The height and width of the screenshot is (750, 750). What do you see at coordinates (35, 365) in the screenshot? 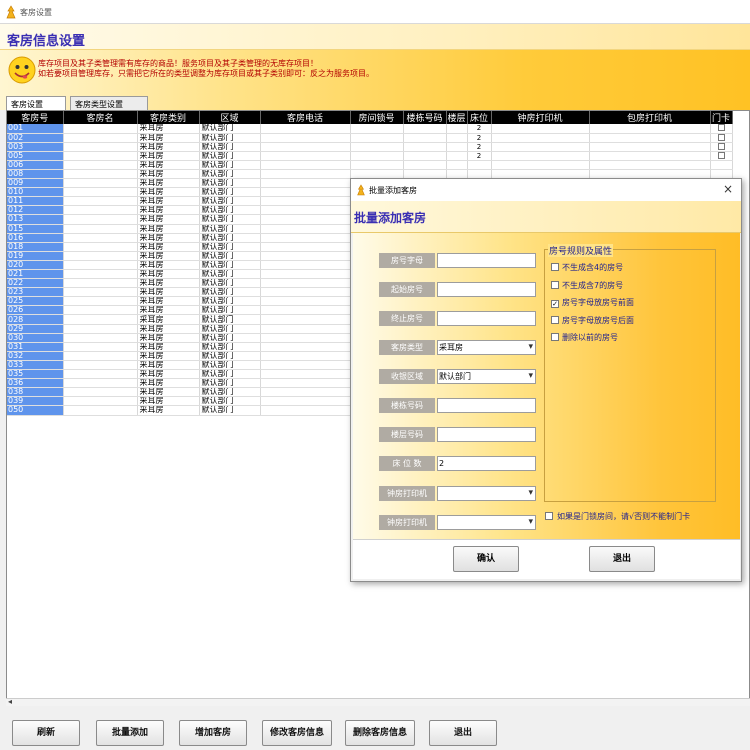
I see `table-cell: 033` at bounding box center [35, 365].